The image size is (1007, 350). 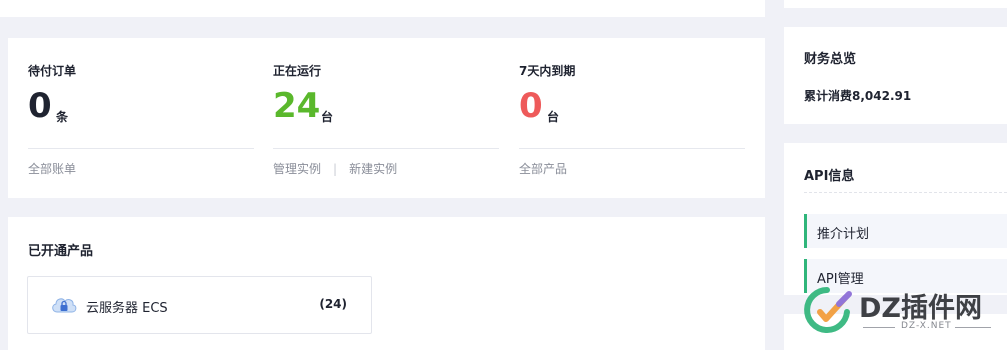 I want to click on api-item-label: 推介计划, so click(x=843, y=234).